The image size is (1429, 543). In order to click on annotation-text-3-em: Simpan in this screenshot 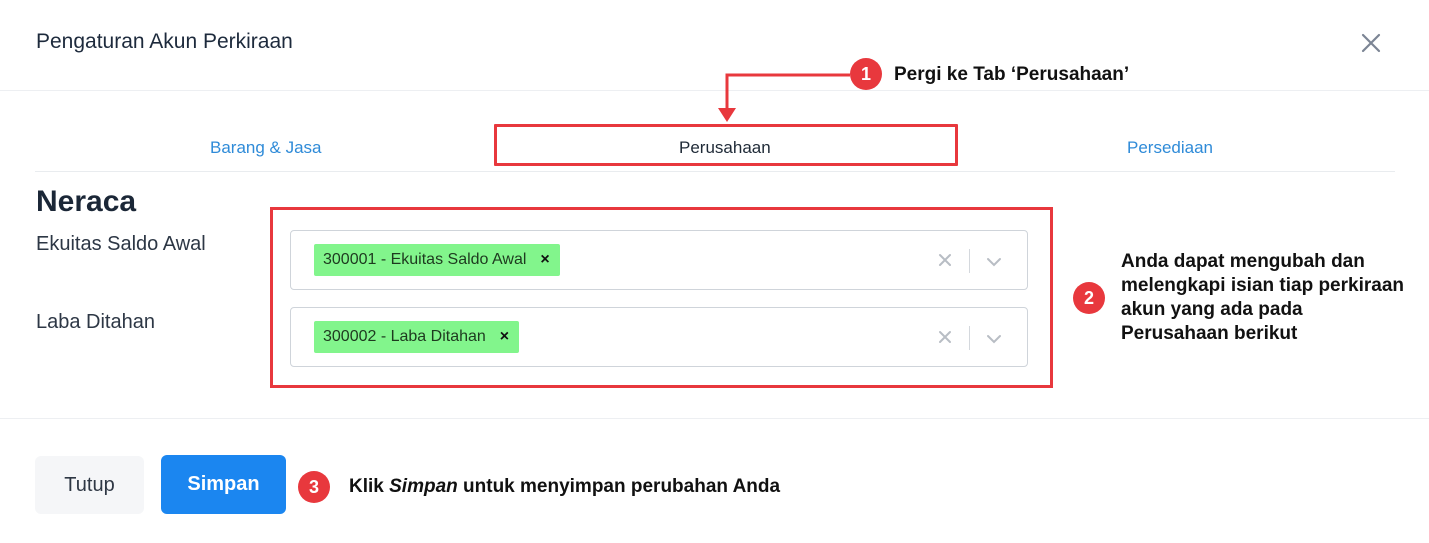, I will do `click(423, 486)`.